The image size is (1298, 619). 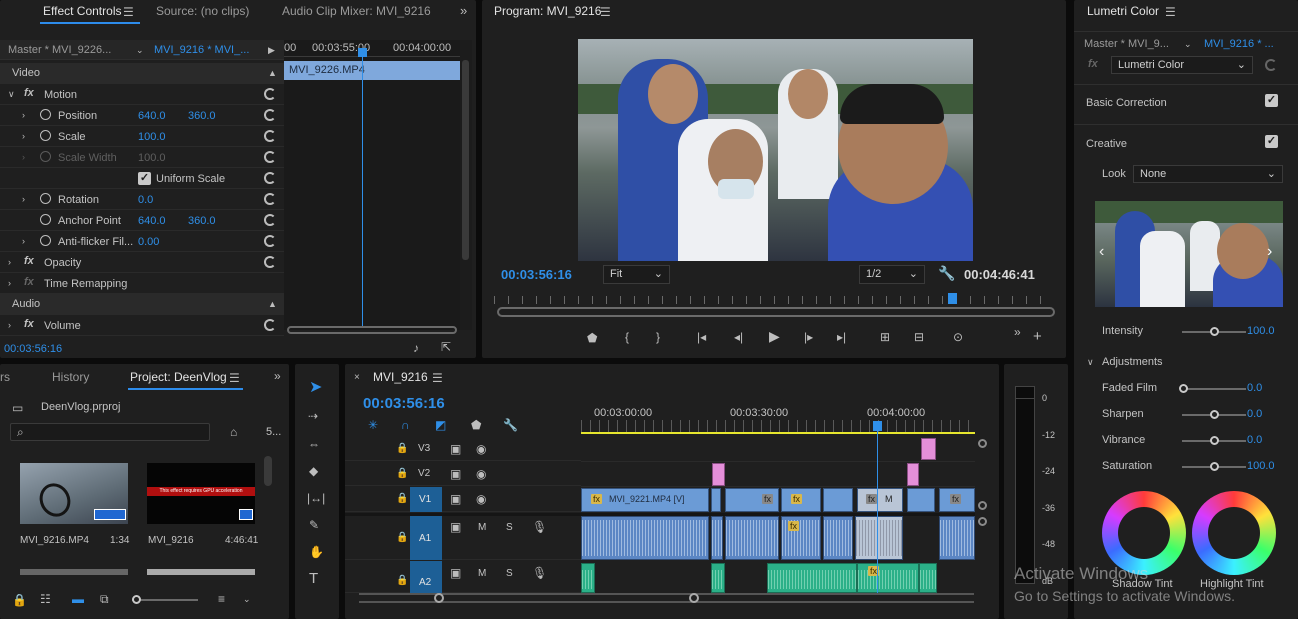 What do you see at coordinates (424, 448) in the screenshot?
I see `track-label: V3` at bounding box center [424, 448].